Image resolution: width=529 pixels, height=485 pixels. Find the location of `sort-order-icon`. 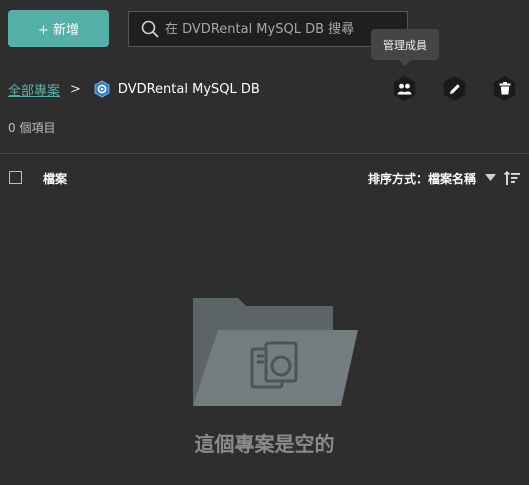

sort-order-icon is located at coordinates (512, 178).